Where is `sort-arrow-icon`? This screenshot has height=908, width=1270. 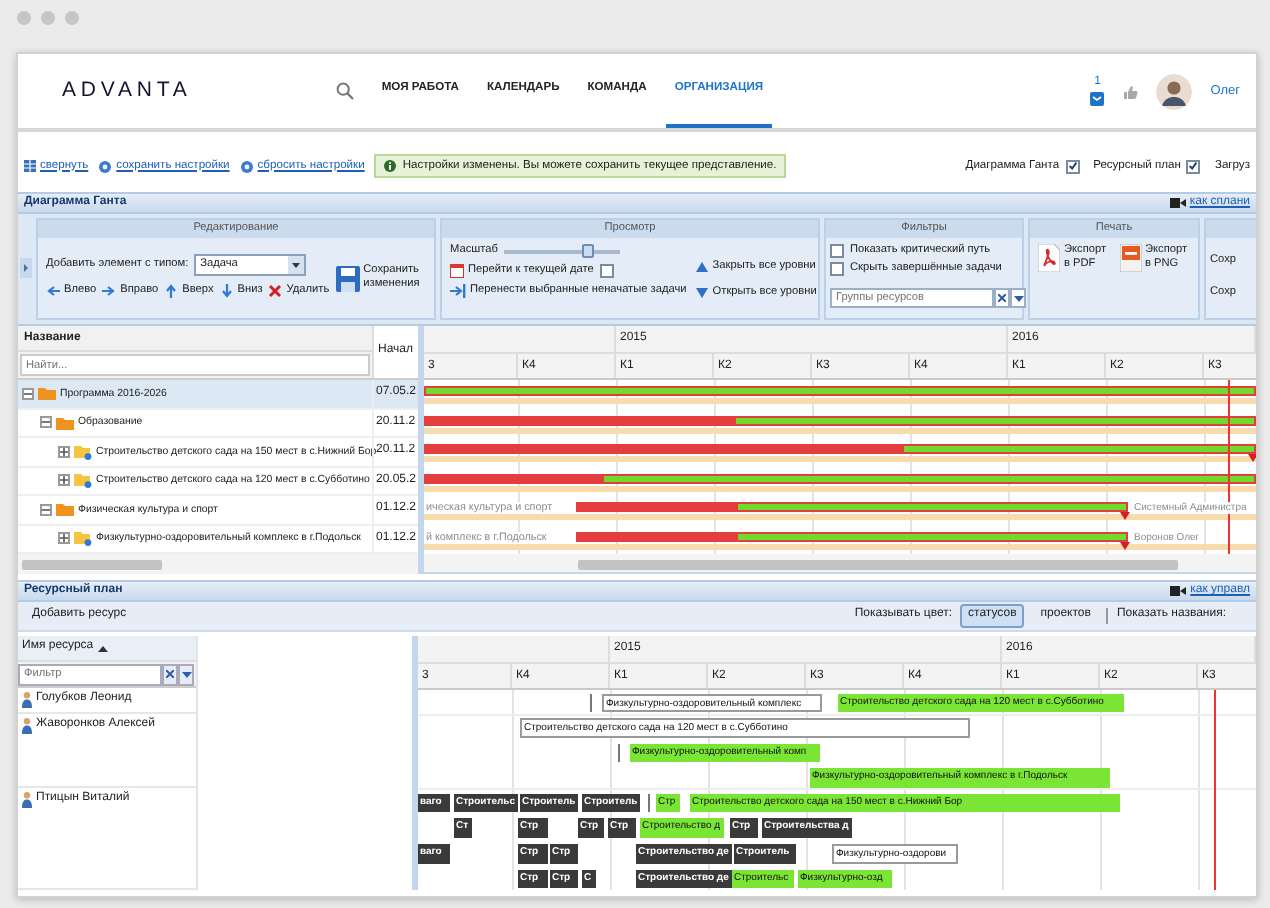 sort-arrow-icon is located at coordinates (102, 648).